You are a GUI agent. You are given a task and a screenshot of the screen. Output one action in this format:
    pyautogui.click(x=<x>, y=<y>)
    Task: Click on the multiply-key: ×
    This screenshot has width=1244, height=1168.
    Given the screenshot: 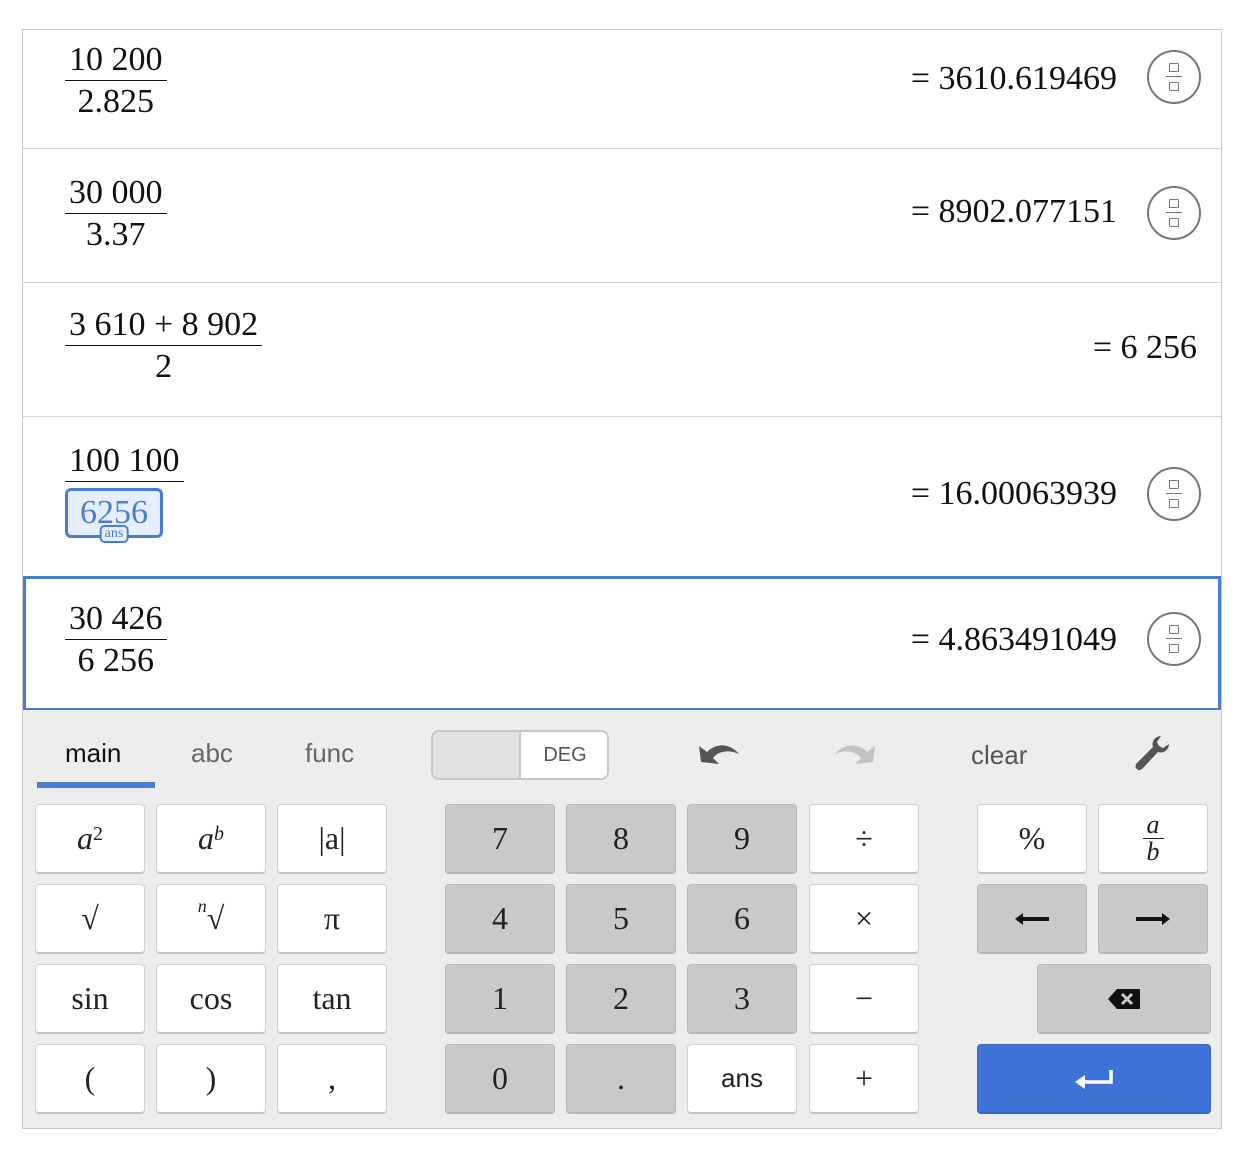 What is the action you would take?
    pyautogui.click(x=864, y=919)
    